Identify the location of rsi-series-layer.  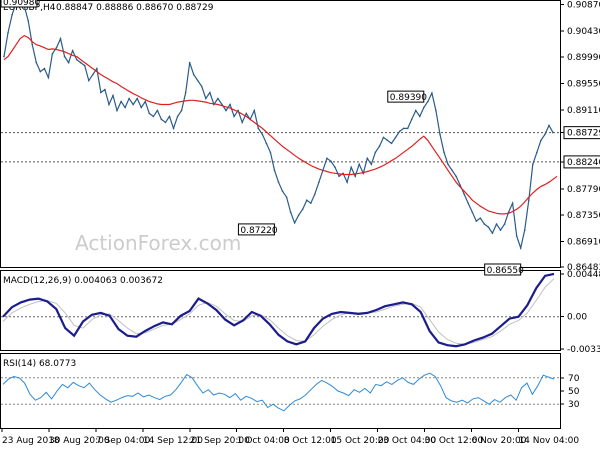
(278, 392).